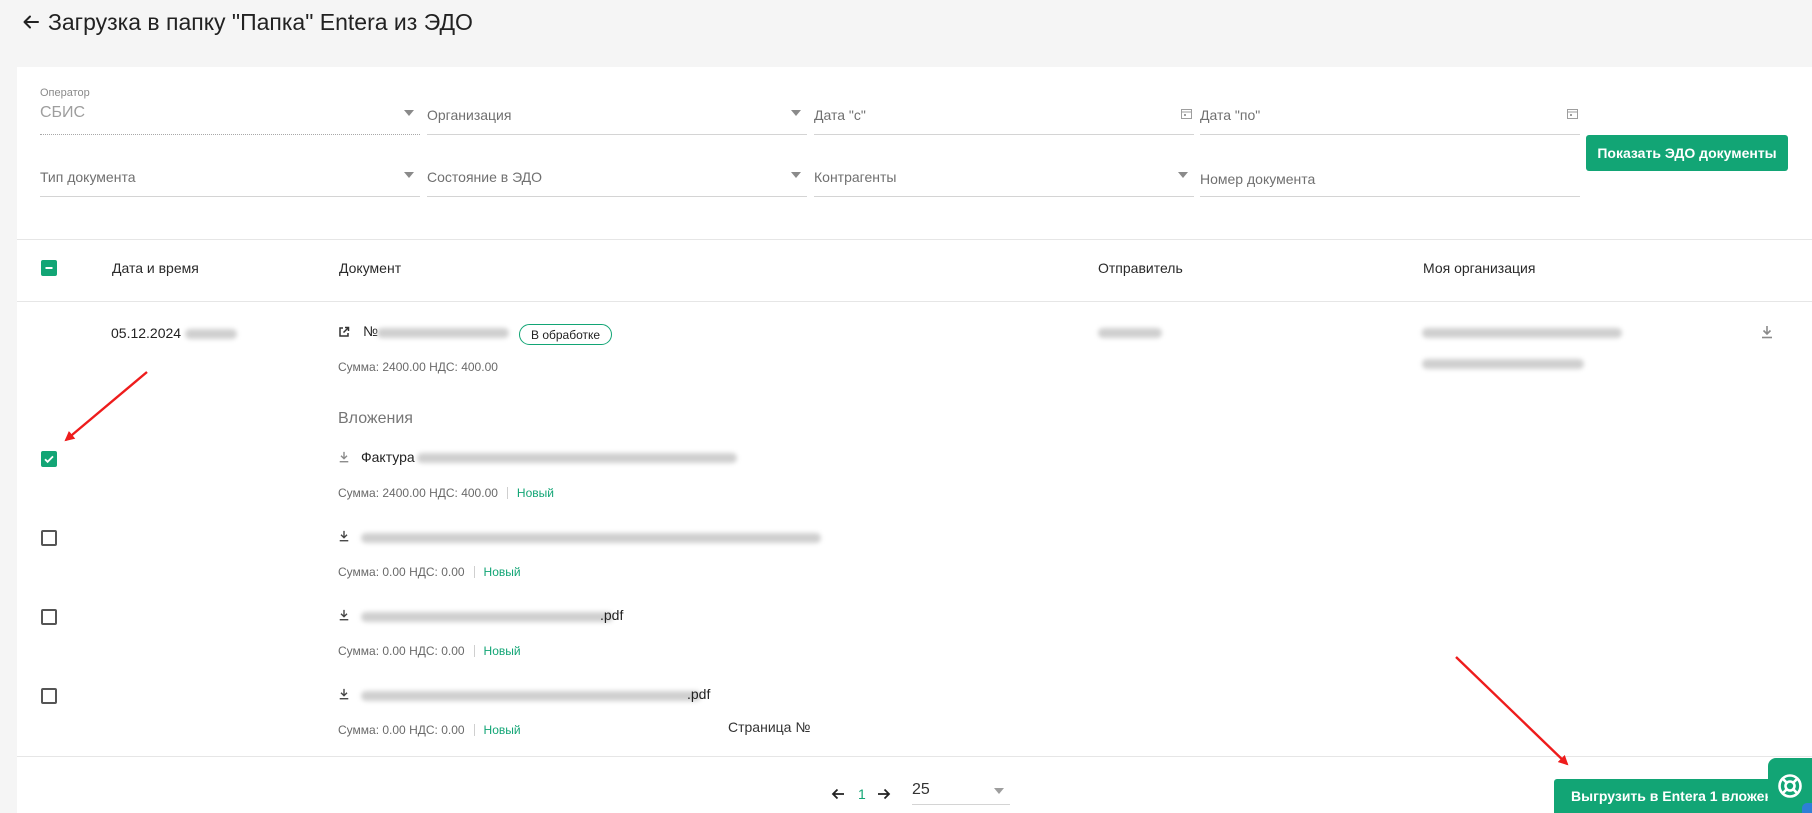 This screenshot has width=1812, height=813. Describe the element at coordinates (469, 115) in the screenshot. I see `organization-label: Организация` at that location.